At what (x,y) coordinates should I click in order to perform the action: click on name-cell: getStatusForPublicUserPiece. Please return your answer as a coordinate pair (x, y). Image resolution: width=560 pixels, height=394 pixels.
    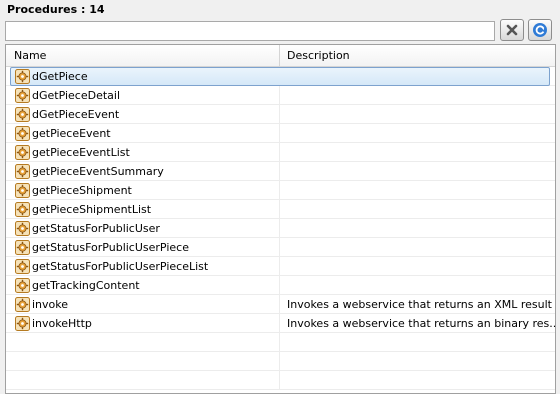
    Looking at the image, I should click on (143, 247).